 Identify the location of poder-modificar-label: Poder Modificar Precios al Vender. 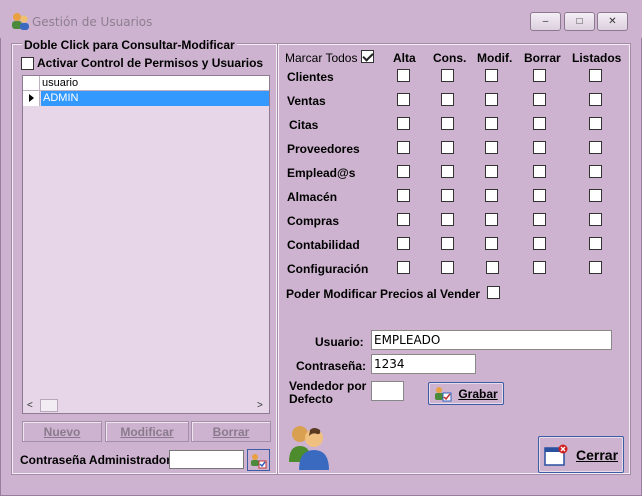
(383, 294).